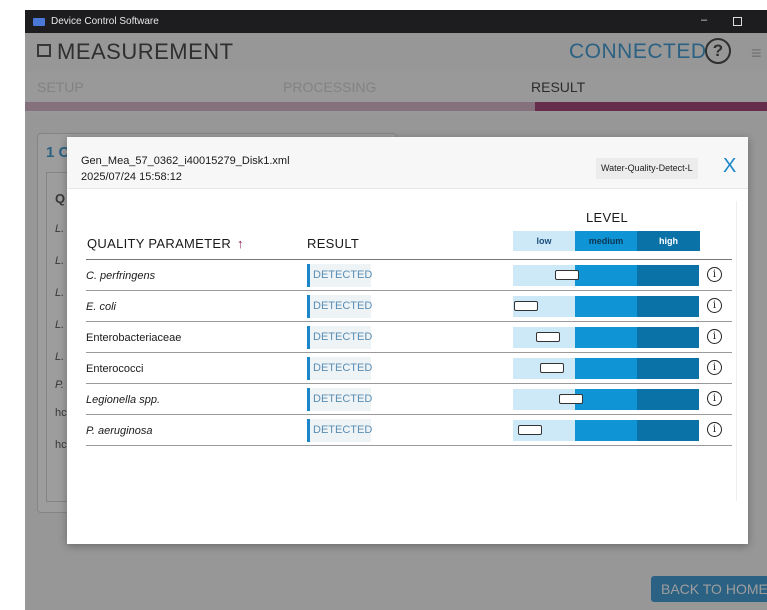 The height and width of the screenshot is (610, 767). Describe the element at coordinates (333, 243) in the screenshot. I see `column-header-result: RESULT` at that location.